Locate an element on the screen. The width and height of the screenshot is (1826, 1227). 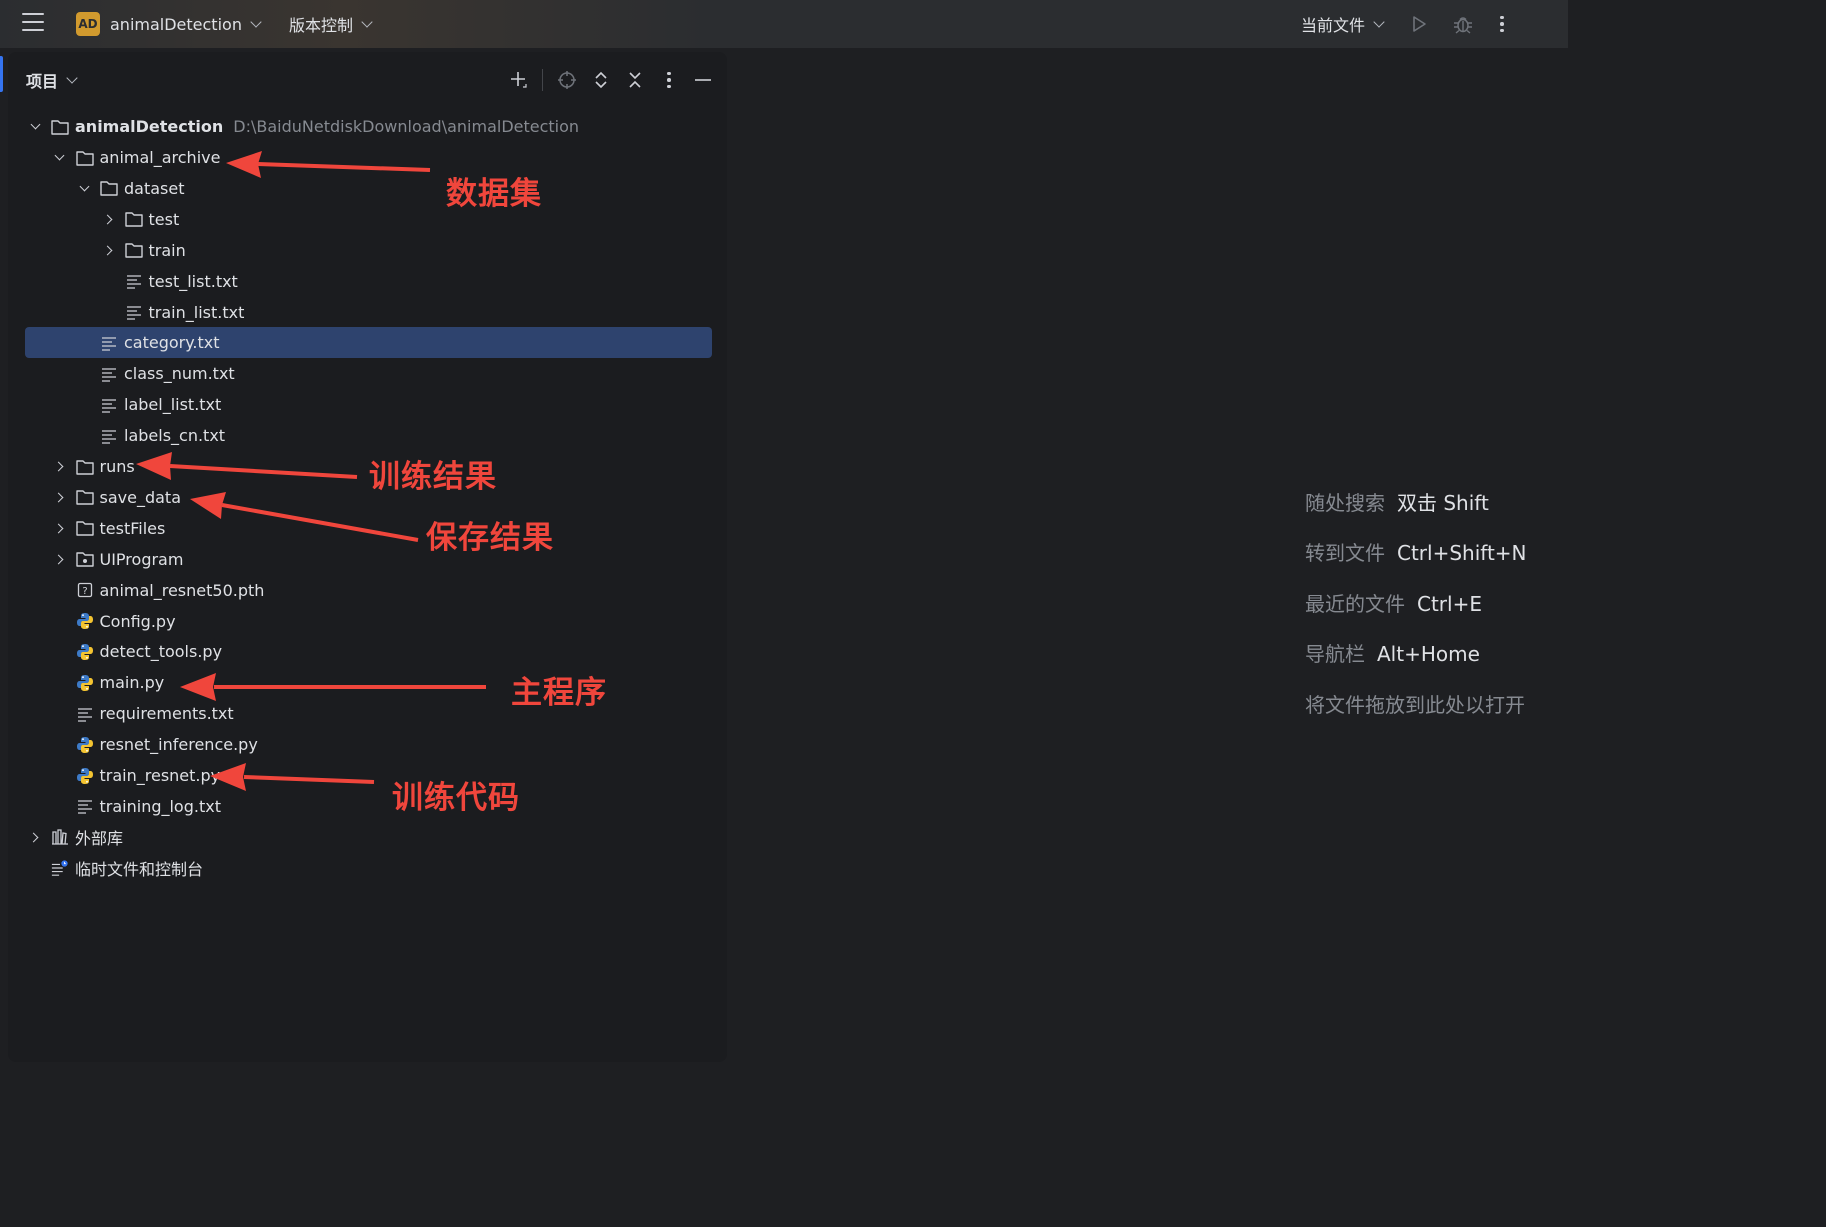
hint-navigation-bar: 导航栏 Alt+Home is located at coordinates (1392, 654).